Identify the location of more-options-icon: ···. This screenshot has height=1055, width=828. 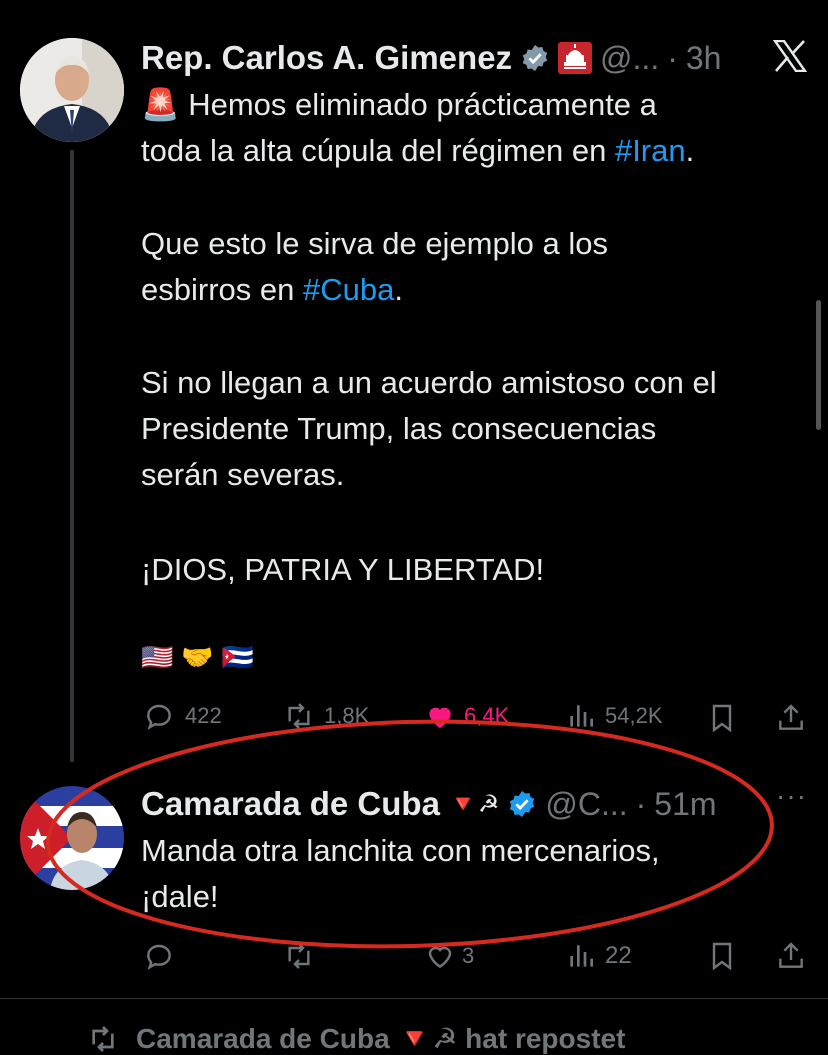
(791, 796).